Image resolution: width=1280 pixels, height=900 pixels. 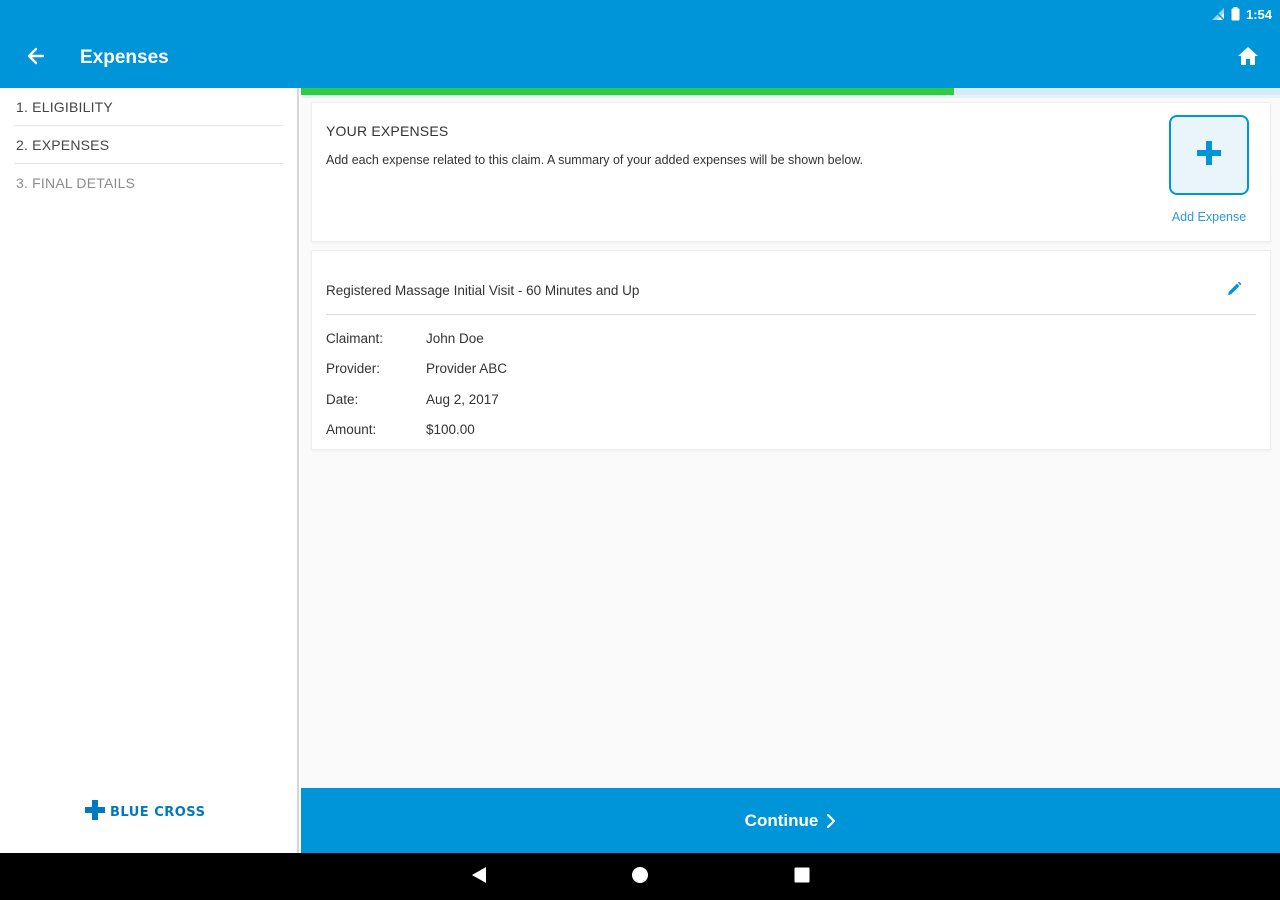 I want to click on detail-value: John Doe, so click(x=455, y=338).